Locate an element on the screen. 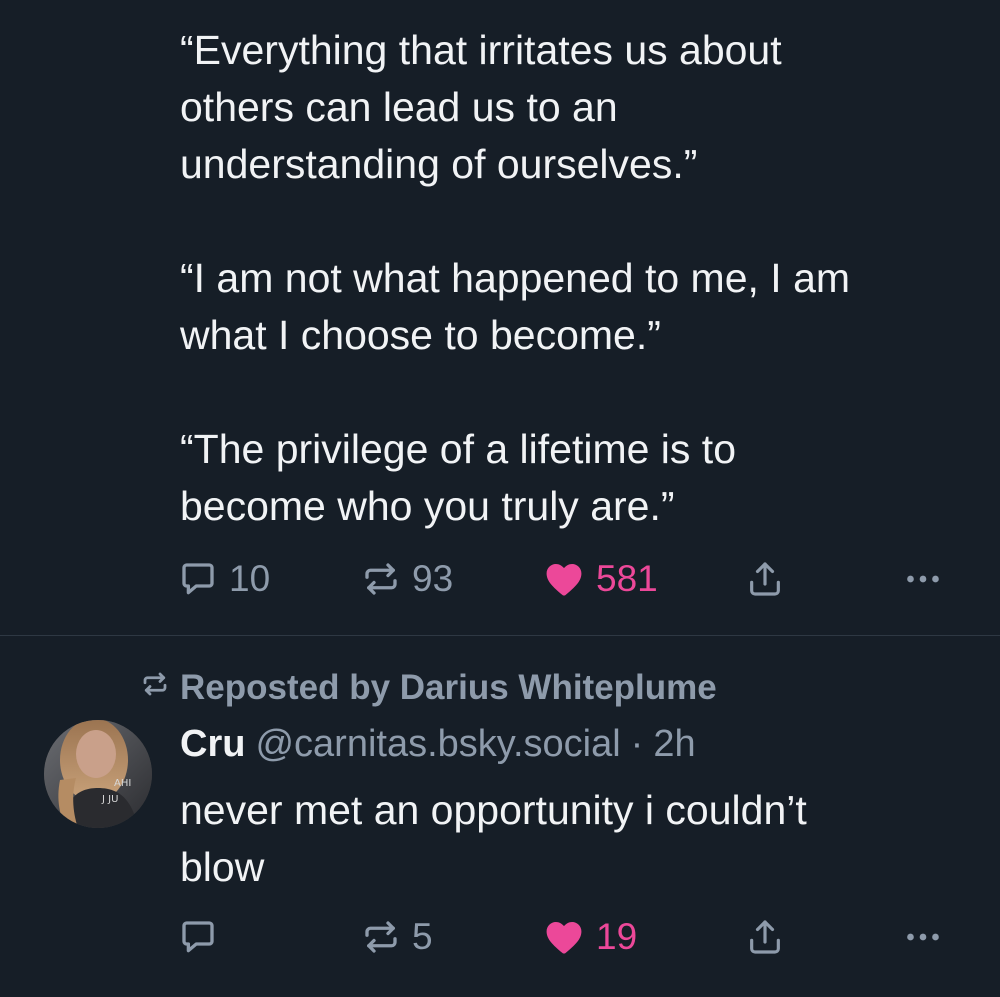 Image resolution: width=1000 pixels, height=997 pixels. like-button: 19 is located at coordinates (589, 937).